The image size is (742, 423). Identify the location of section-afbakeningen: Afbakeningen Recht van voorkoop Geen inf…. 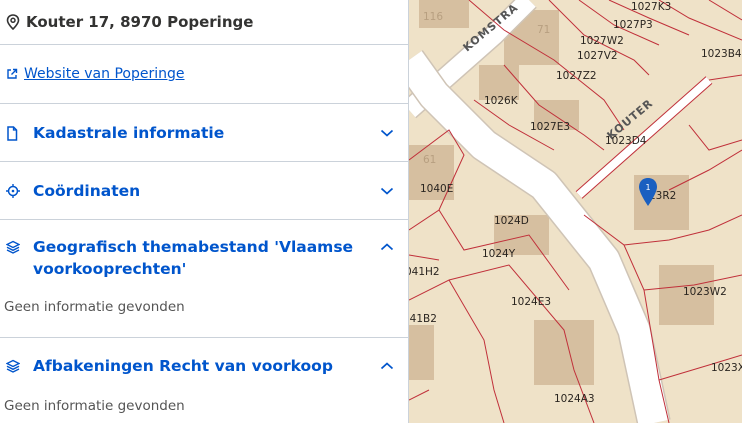
(204, 380).